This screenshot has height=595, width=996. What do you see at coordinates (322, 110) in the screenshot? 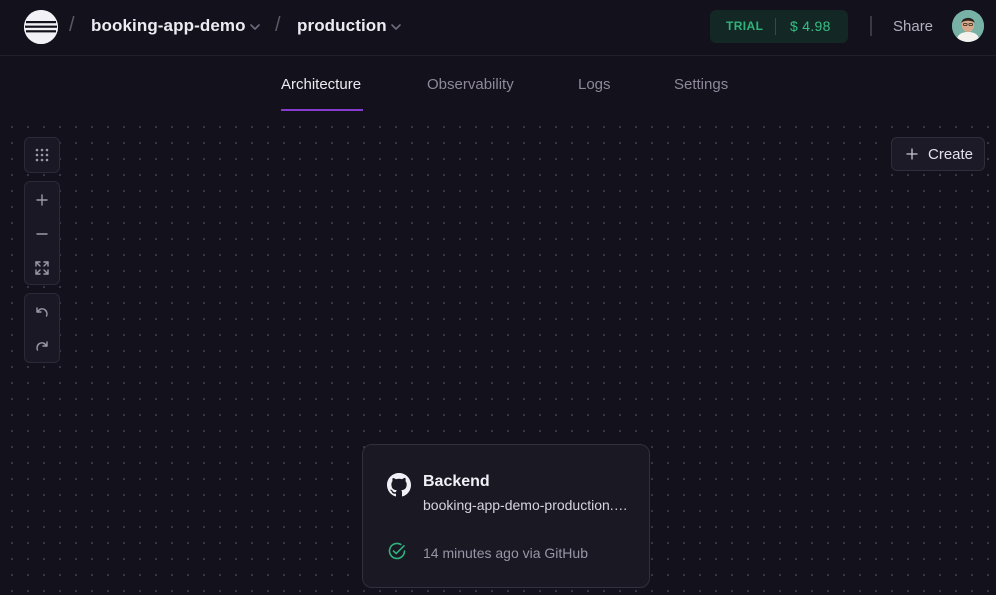
I see `active-tab-indicator` at bounding box center [322, 110].